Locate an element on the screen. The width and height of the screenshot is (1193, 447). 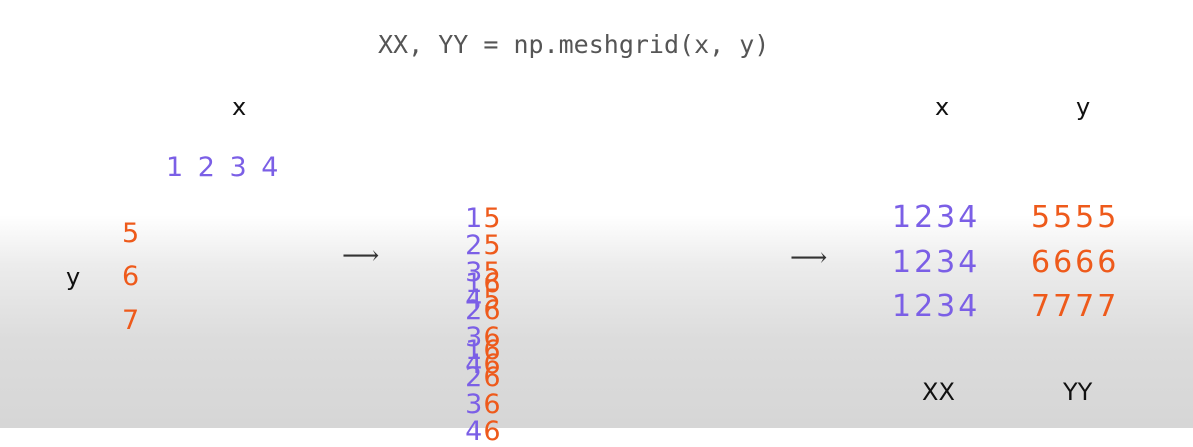
formula-title: XX, YY = np.meshgrid(x, y) is located at coordinates (574, 44).